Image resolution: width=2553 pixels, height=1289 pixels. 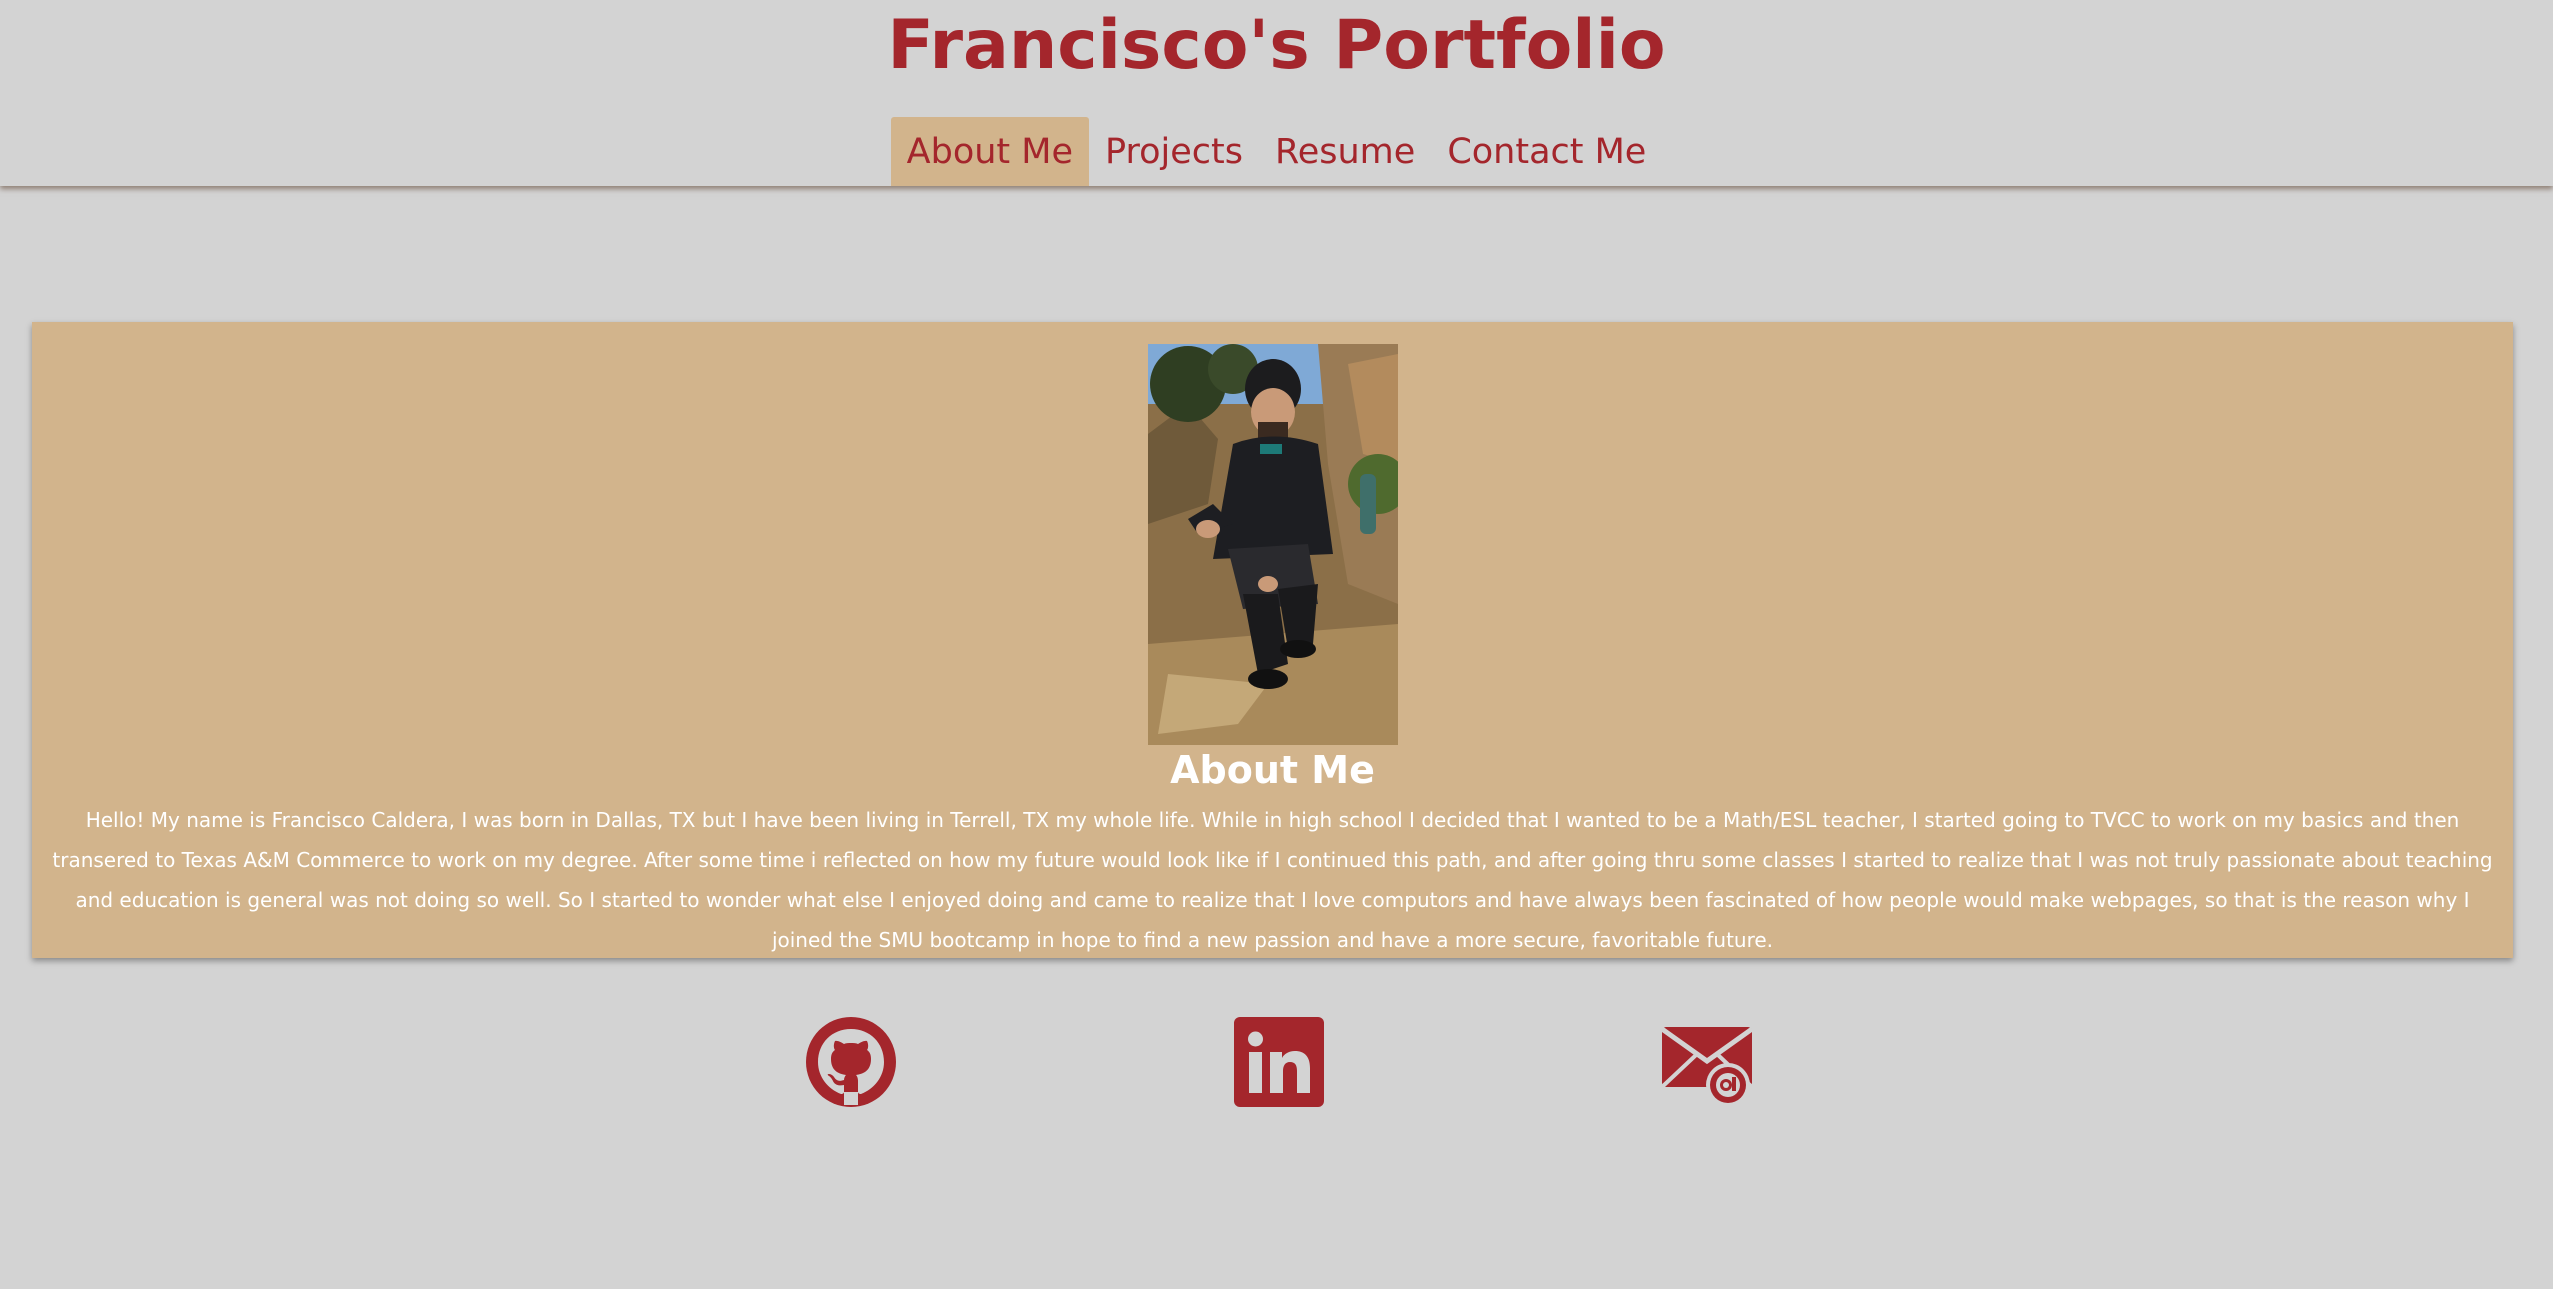 I want to click on linkedin-link, so click(x=1279, y=1062).